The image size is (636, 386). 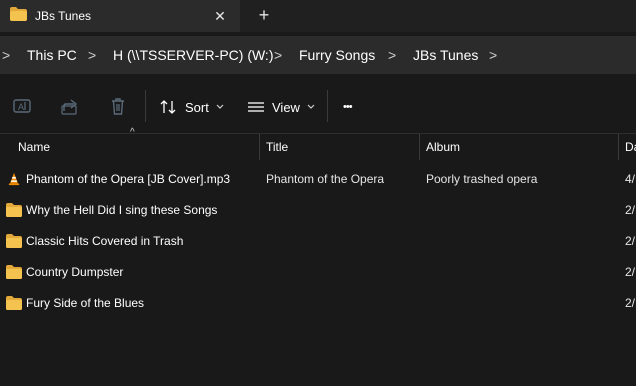 What do you see at coordinates (318, 147) in the screenshot?
I see `column-header: Name Title Album Da` at bounding box center [318, 147].